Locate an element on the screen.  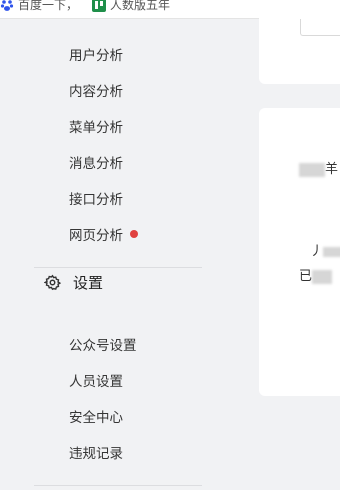
sidebar-item-label: 用户分析 is located at coordinates (96, 56).